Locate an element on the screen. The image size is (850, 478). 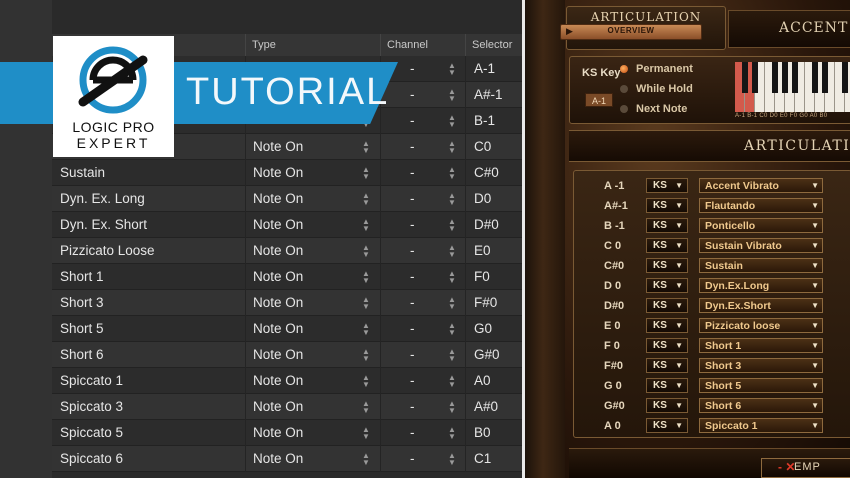
table-row: Short 5 Note On ▲ ▼ - ▲ ▼ G0 is located at coordinates (287, 329).